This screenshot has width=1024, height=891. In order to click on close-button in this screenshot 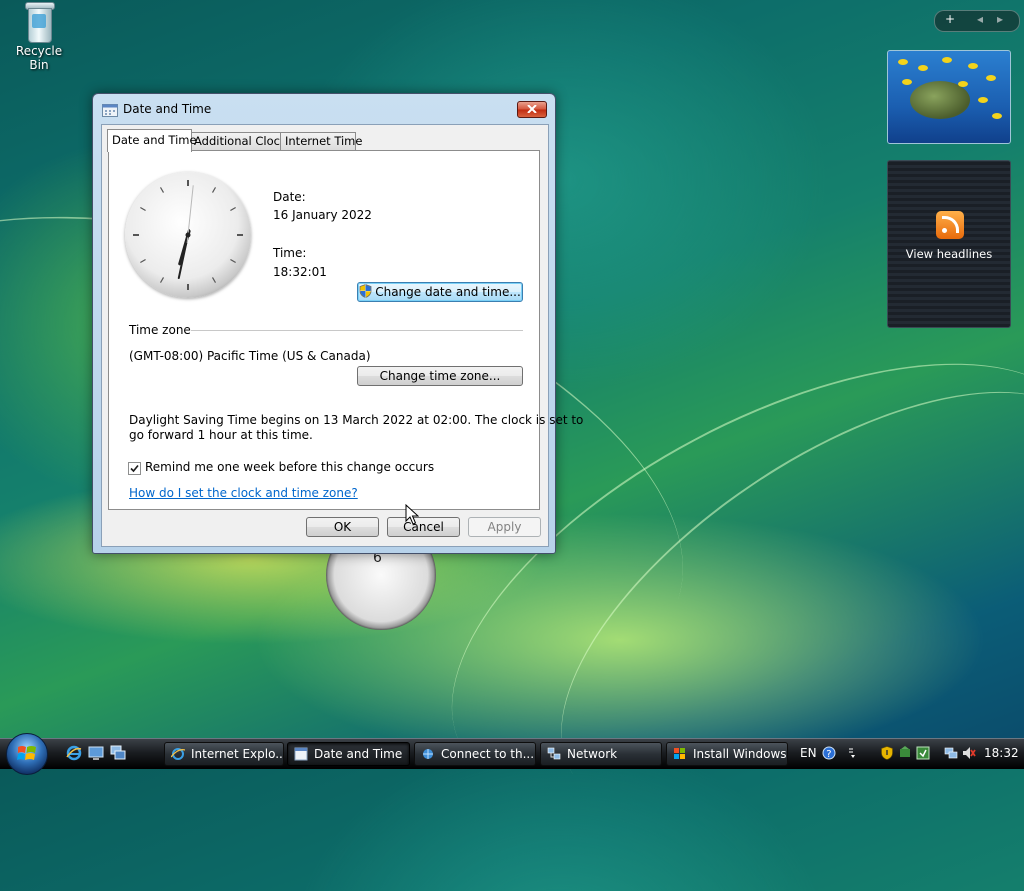, I will do `click(532, 109)`.